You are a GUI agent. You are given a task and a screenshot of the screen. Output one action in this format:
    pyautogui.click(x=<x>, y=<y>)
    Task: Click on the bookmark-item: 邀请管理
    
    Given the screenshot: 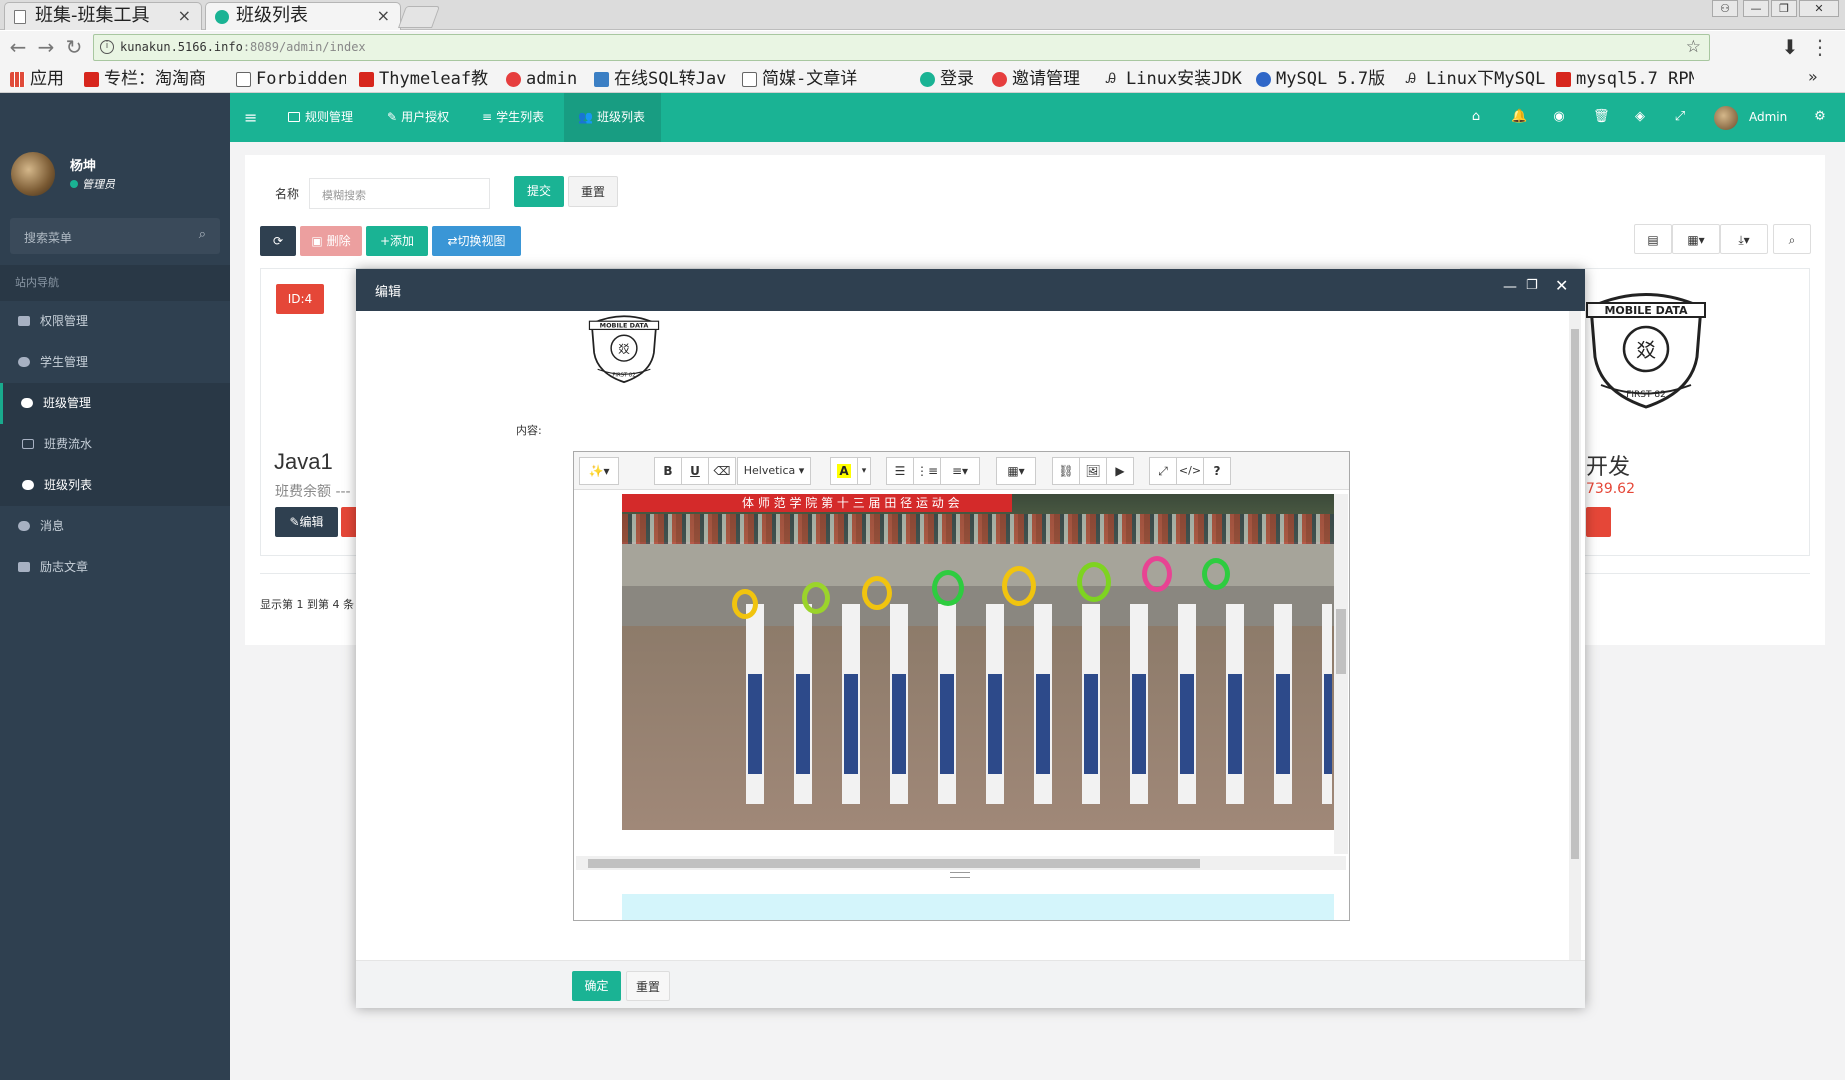 What is the action you would take?
    pyautogui.click(x=1043, y=79)
    